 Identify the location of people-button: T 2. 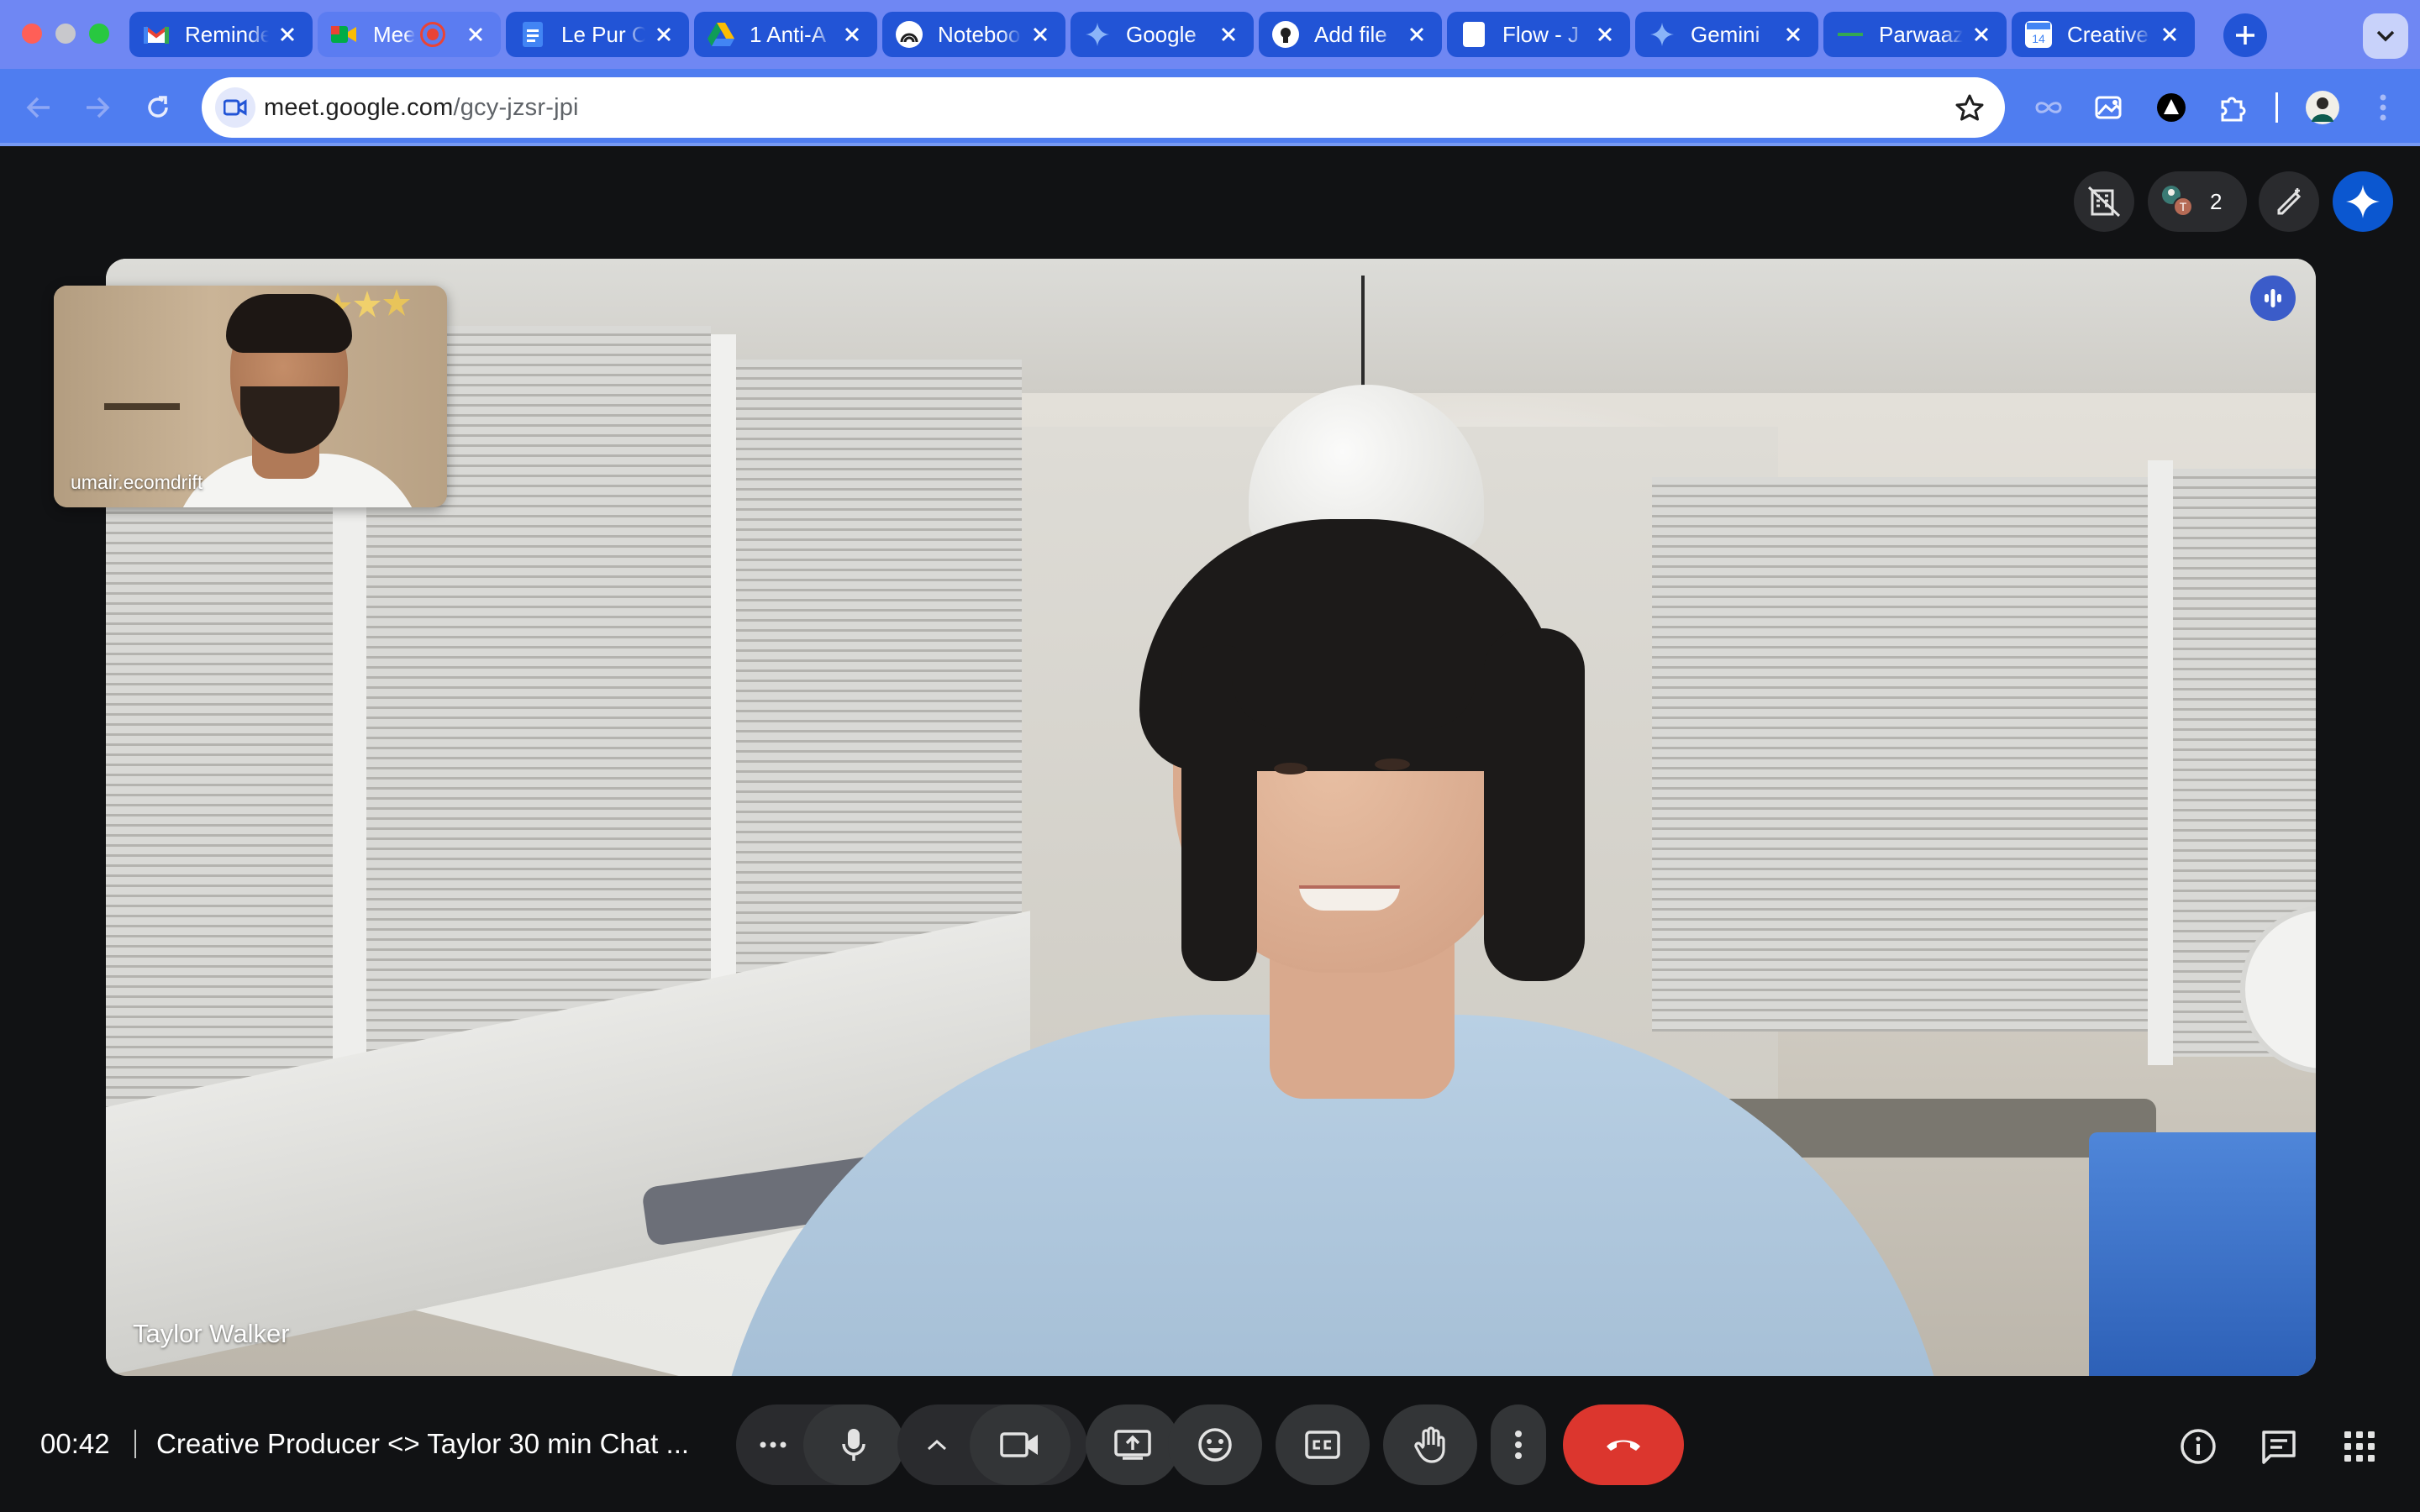
(2197, 201).